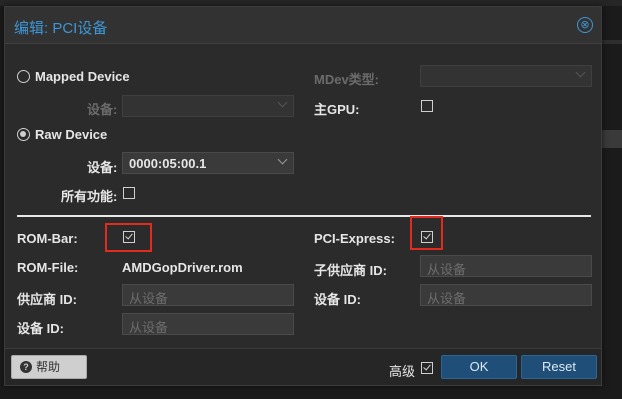 Image resolution: width=622 pixels, height=399 pixels. What do you see at coordinates (61, 28) in the screenshot?
I see `dialog-title: 编辑: PCI设备` at bounding box center [61, 28].